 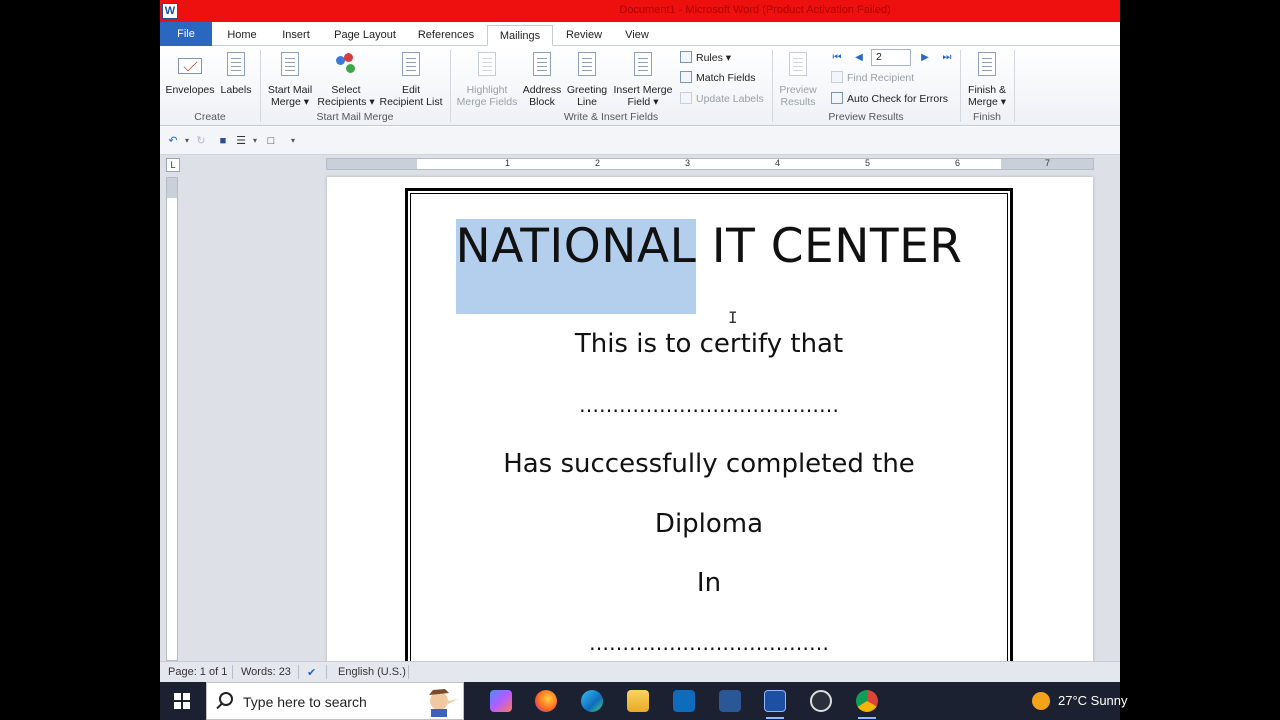 What do you see at coordinates (190, 66) in the screenshot?
I see `envelope-icon` at bounding box center [190, 66].